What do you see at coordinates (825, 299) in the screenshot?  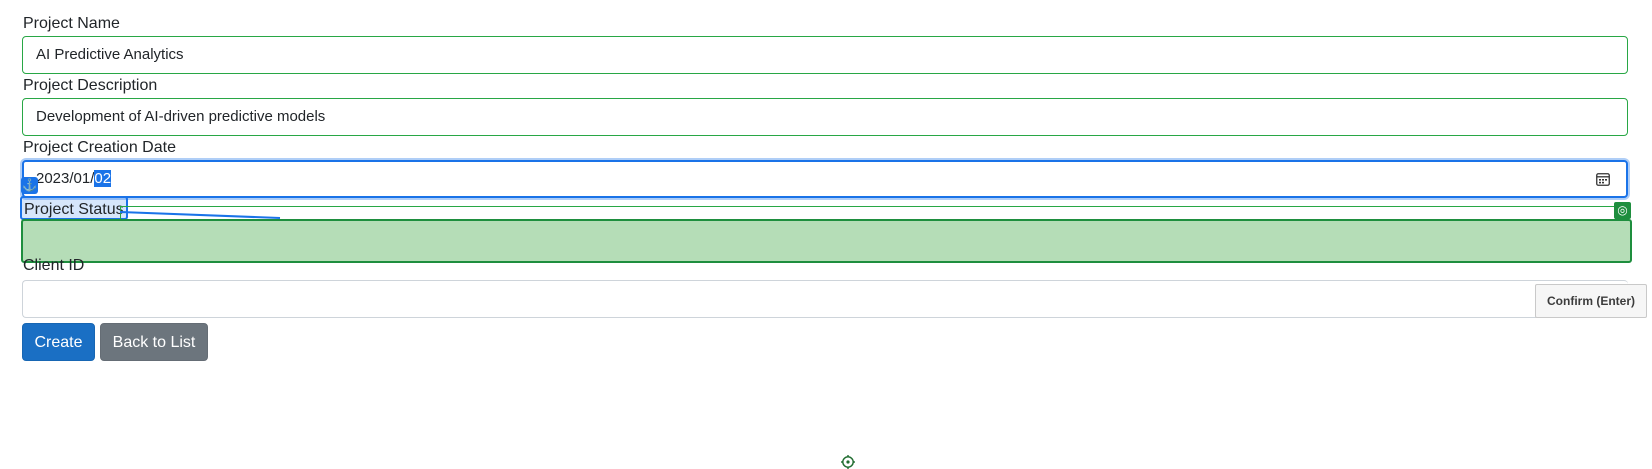 I see `client-id-input` at bounding box center [825, 299].